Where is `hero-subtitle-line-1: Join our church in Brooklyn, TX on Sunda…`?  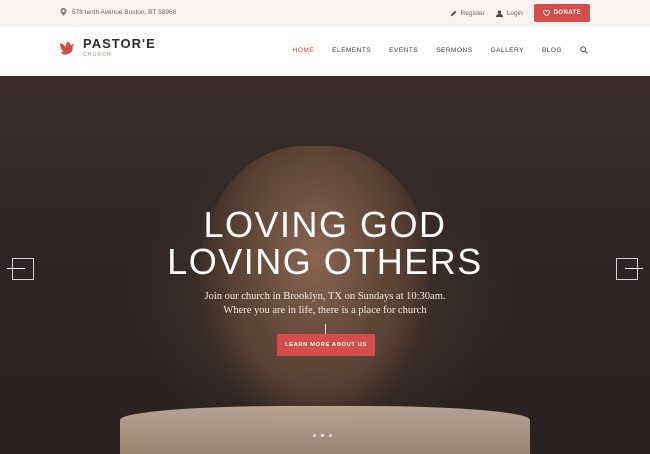 hero-subtitle-line-1: Join our church in Brooklyn, TX on Sunda… is located at coordinates (325, 296).